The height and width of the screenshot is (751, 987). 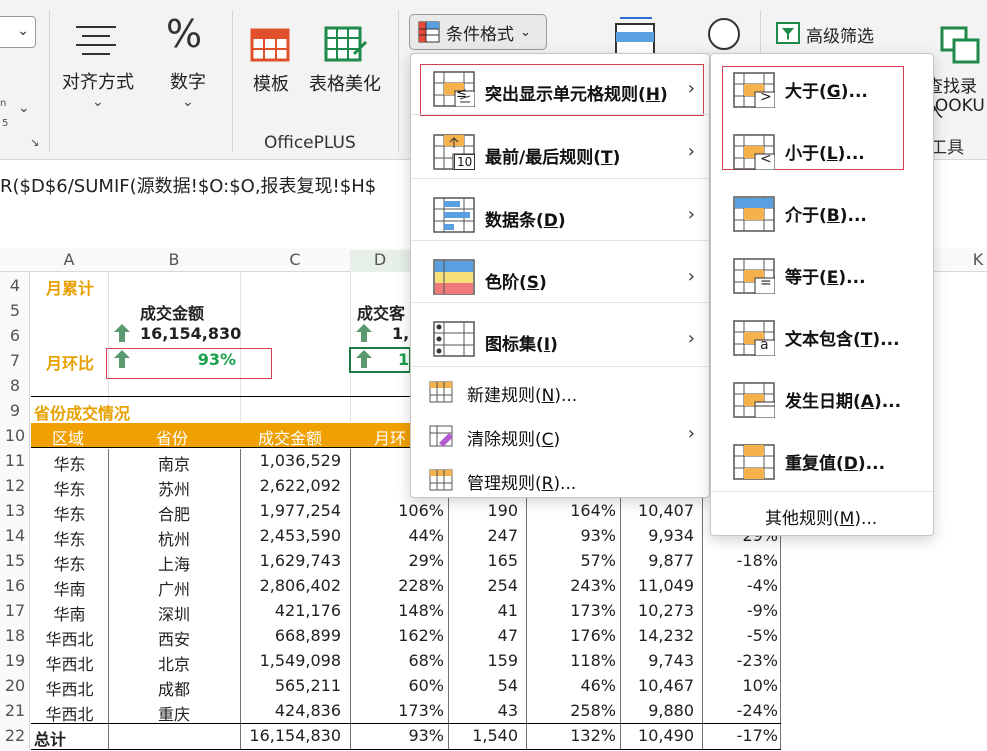 I want to click on table-cell-d: 60%, so click(x=397, y=685).